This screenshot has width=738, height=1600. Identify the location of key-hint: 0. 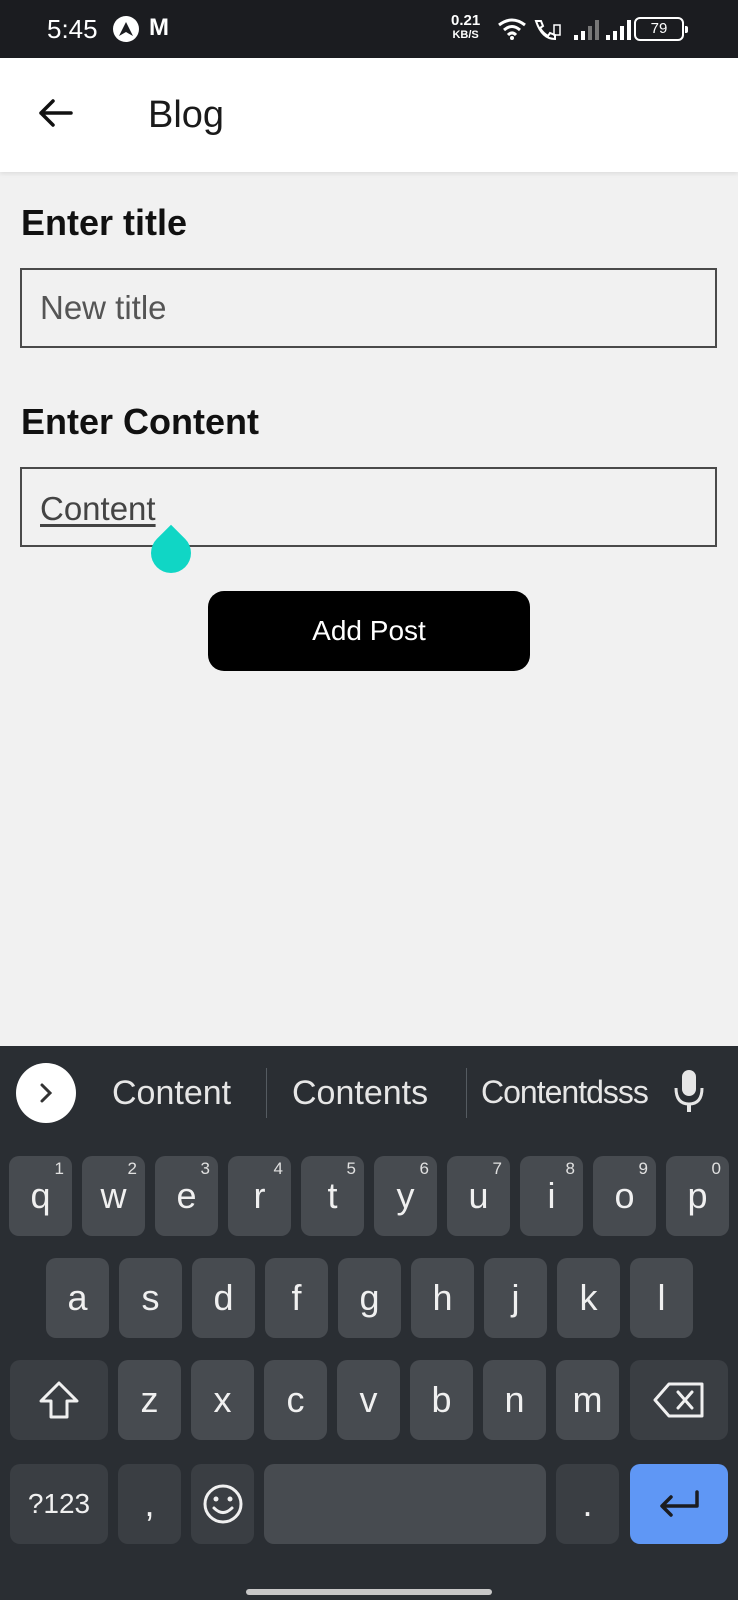
(716, 1168).